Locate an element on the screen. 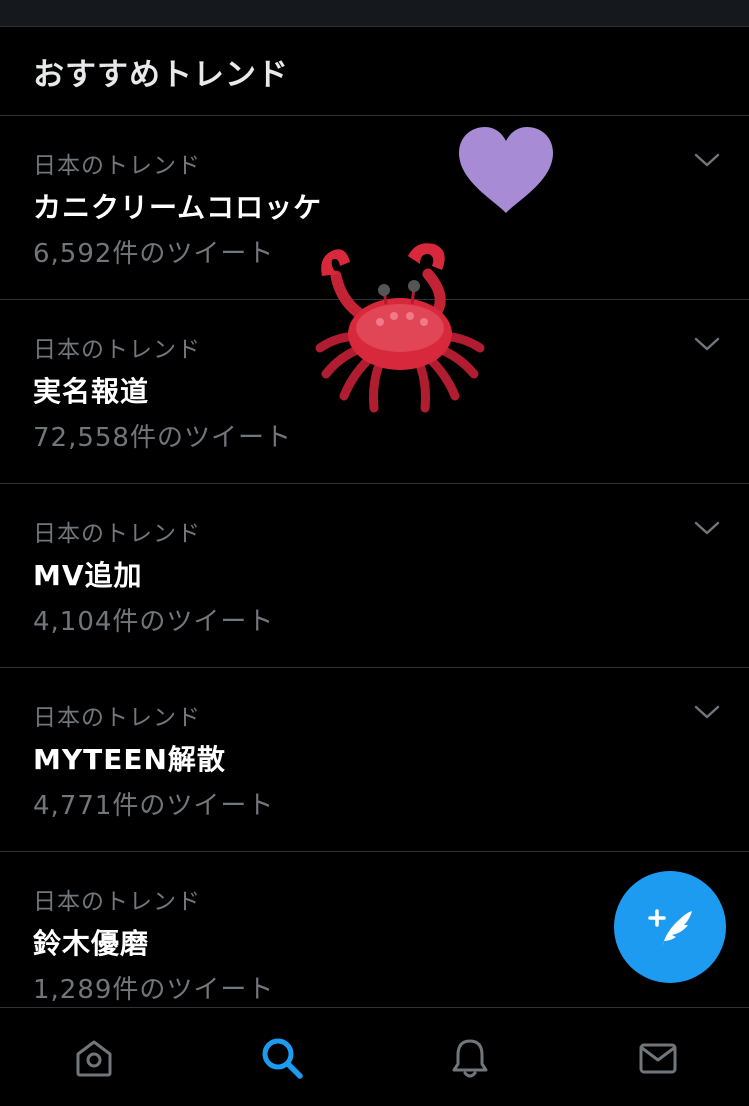 Image resolution: width=749 pixels, height=1106 pixels. trend-tweet-count: 72,558件のツイート is located at coordinates (162, 438).